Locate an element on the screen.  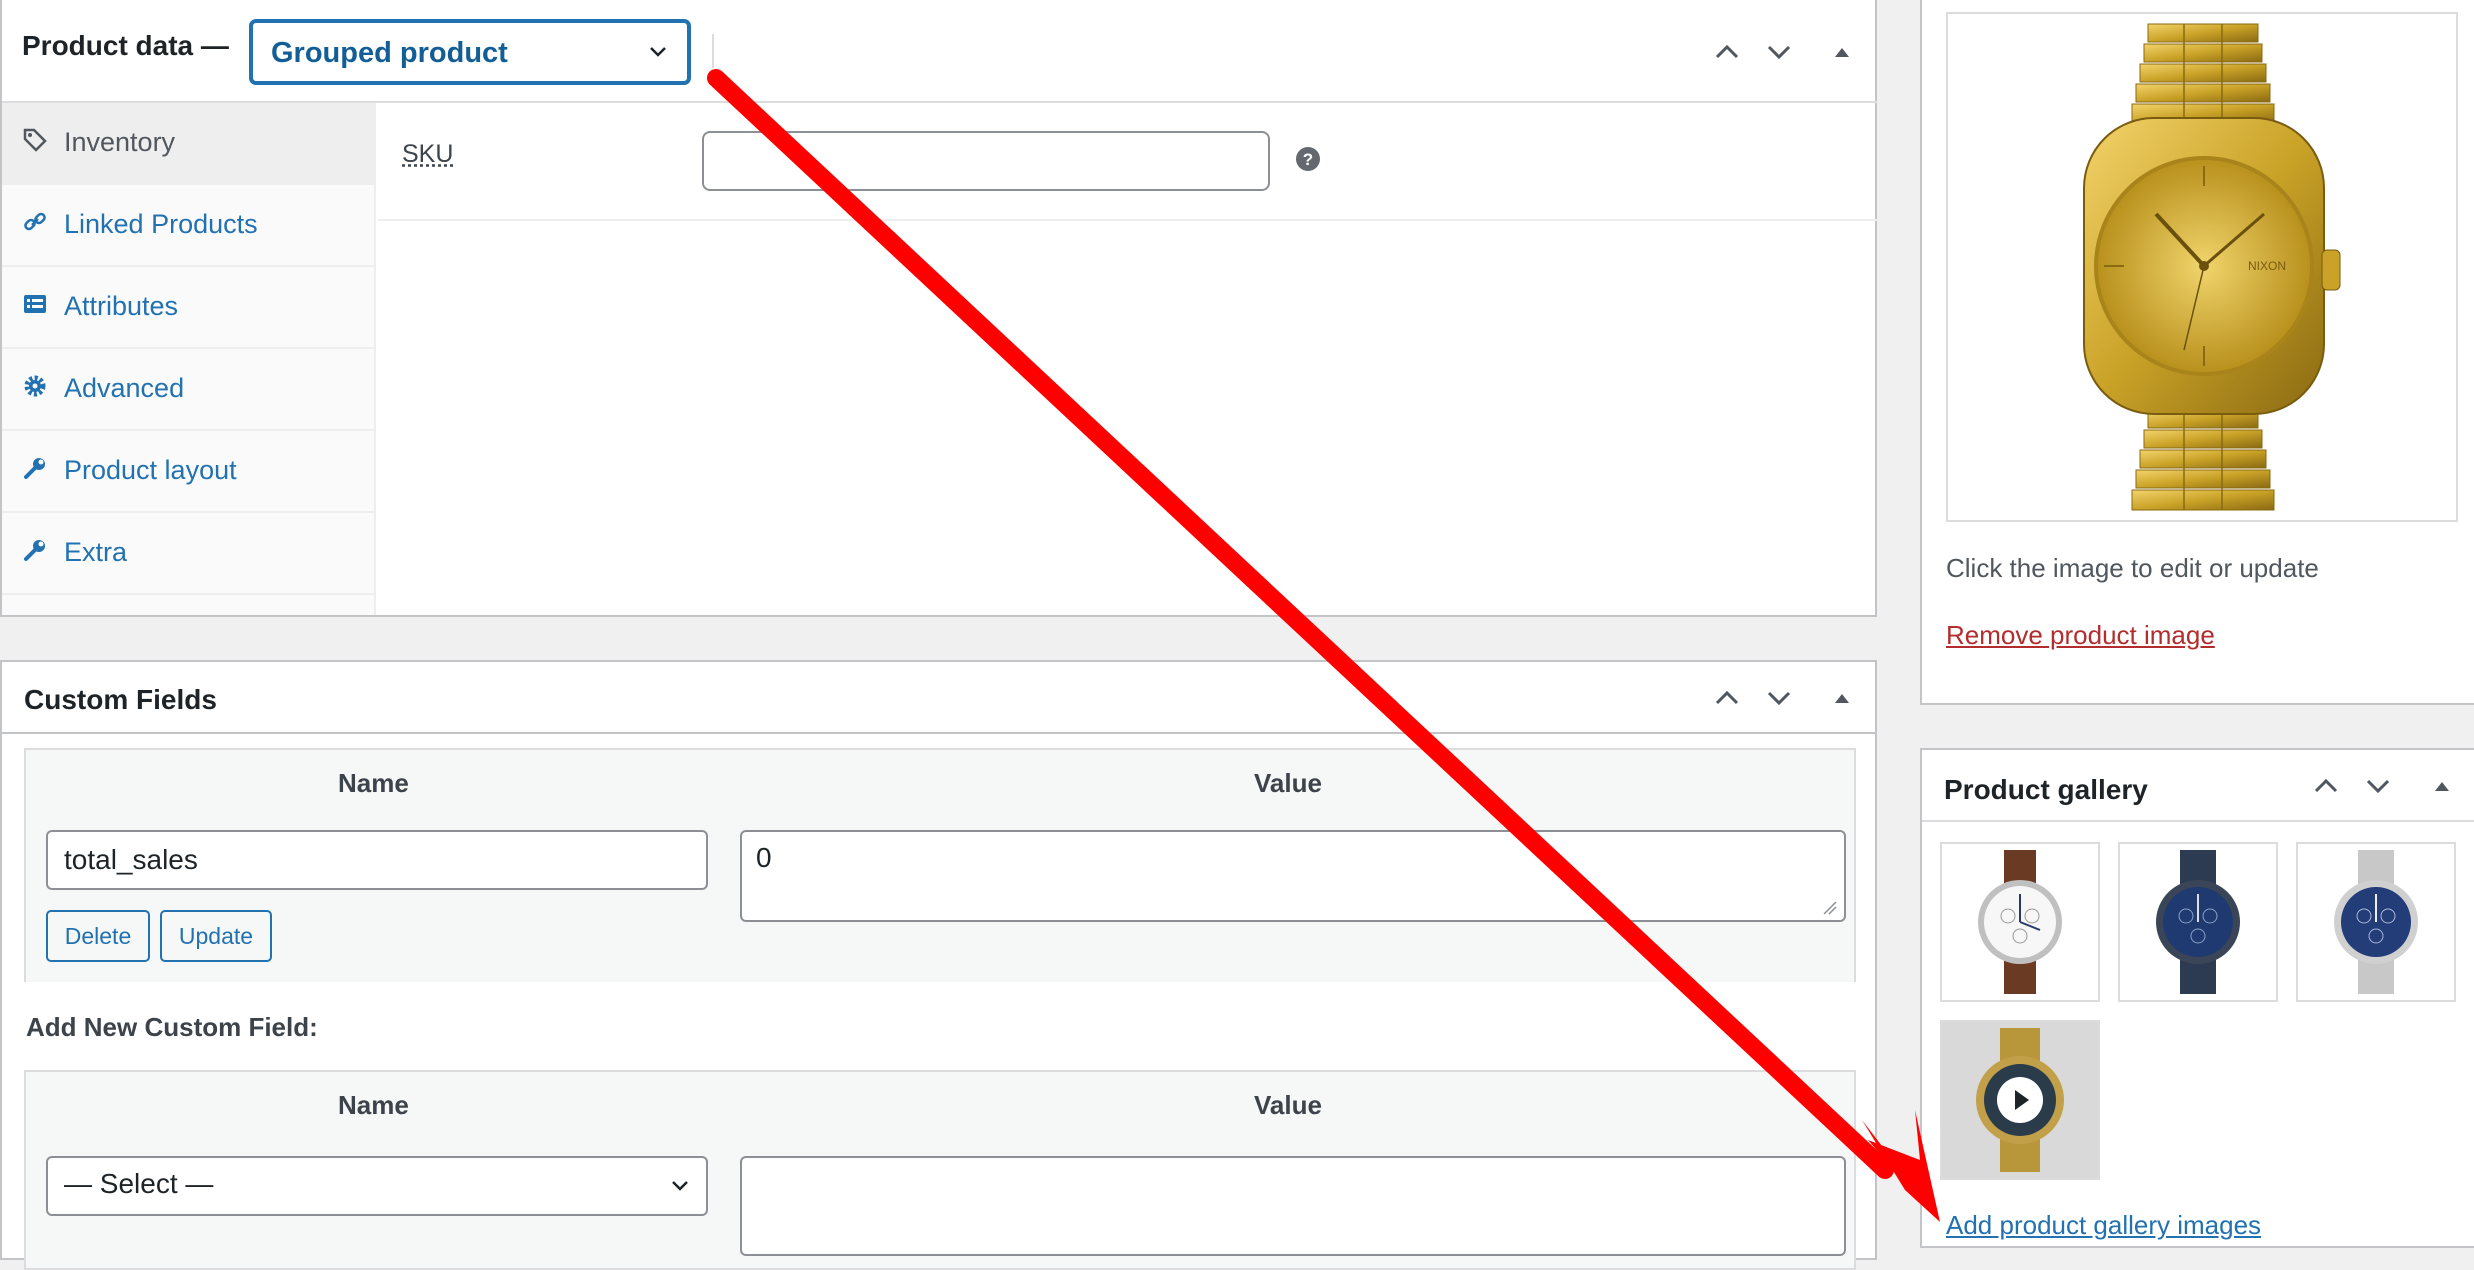
play-icon is located at coordinates (2020, 1100).